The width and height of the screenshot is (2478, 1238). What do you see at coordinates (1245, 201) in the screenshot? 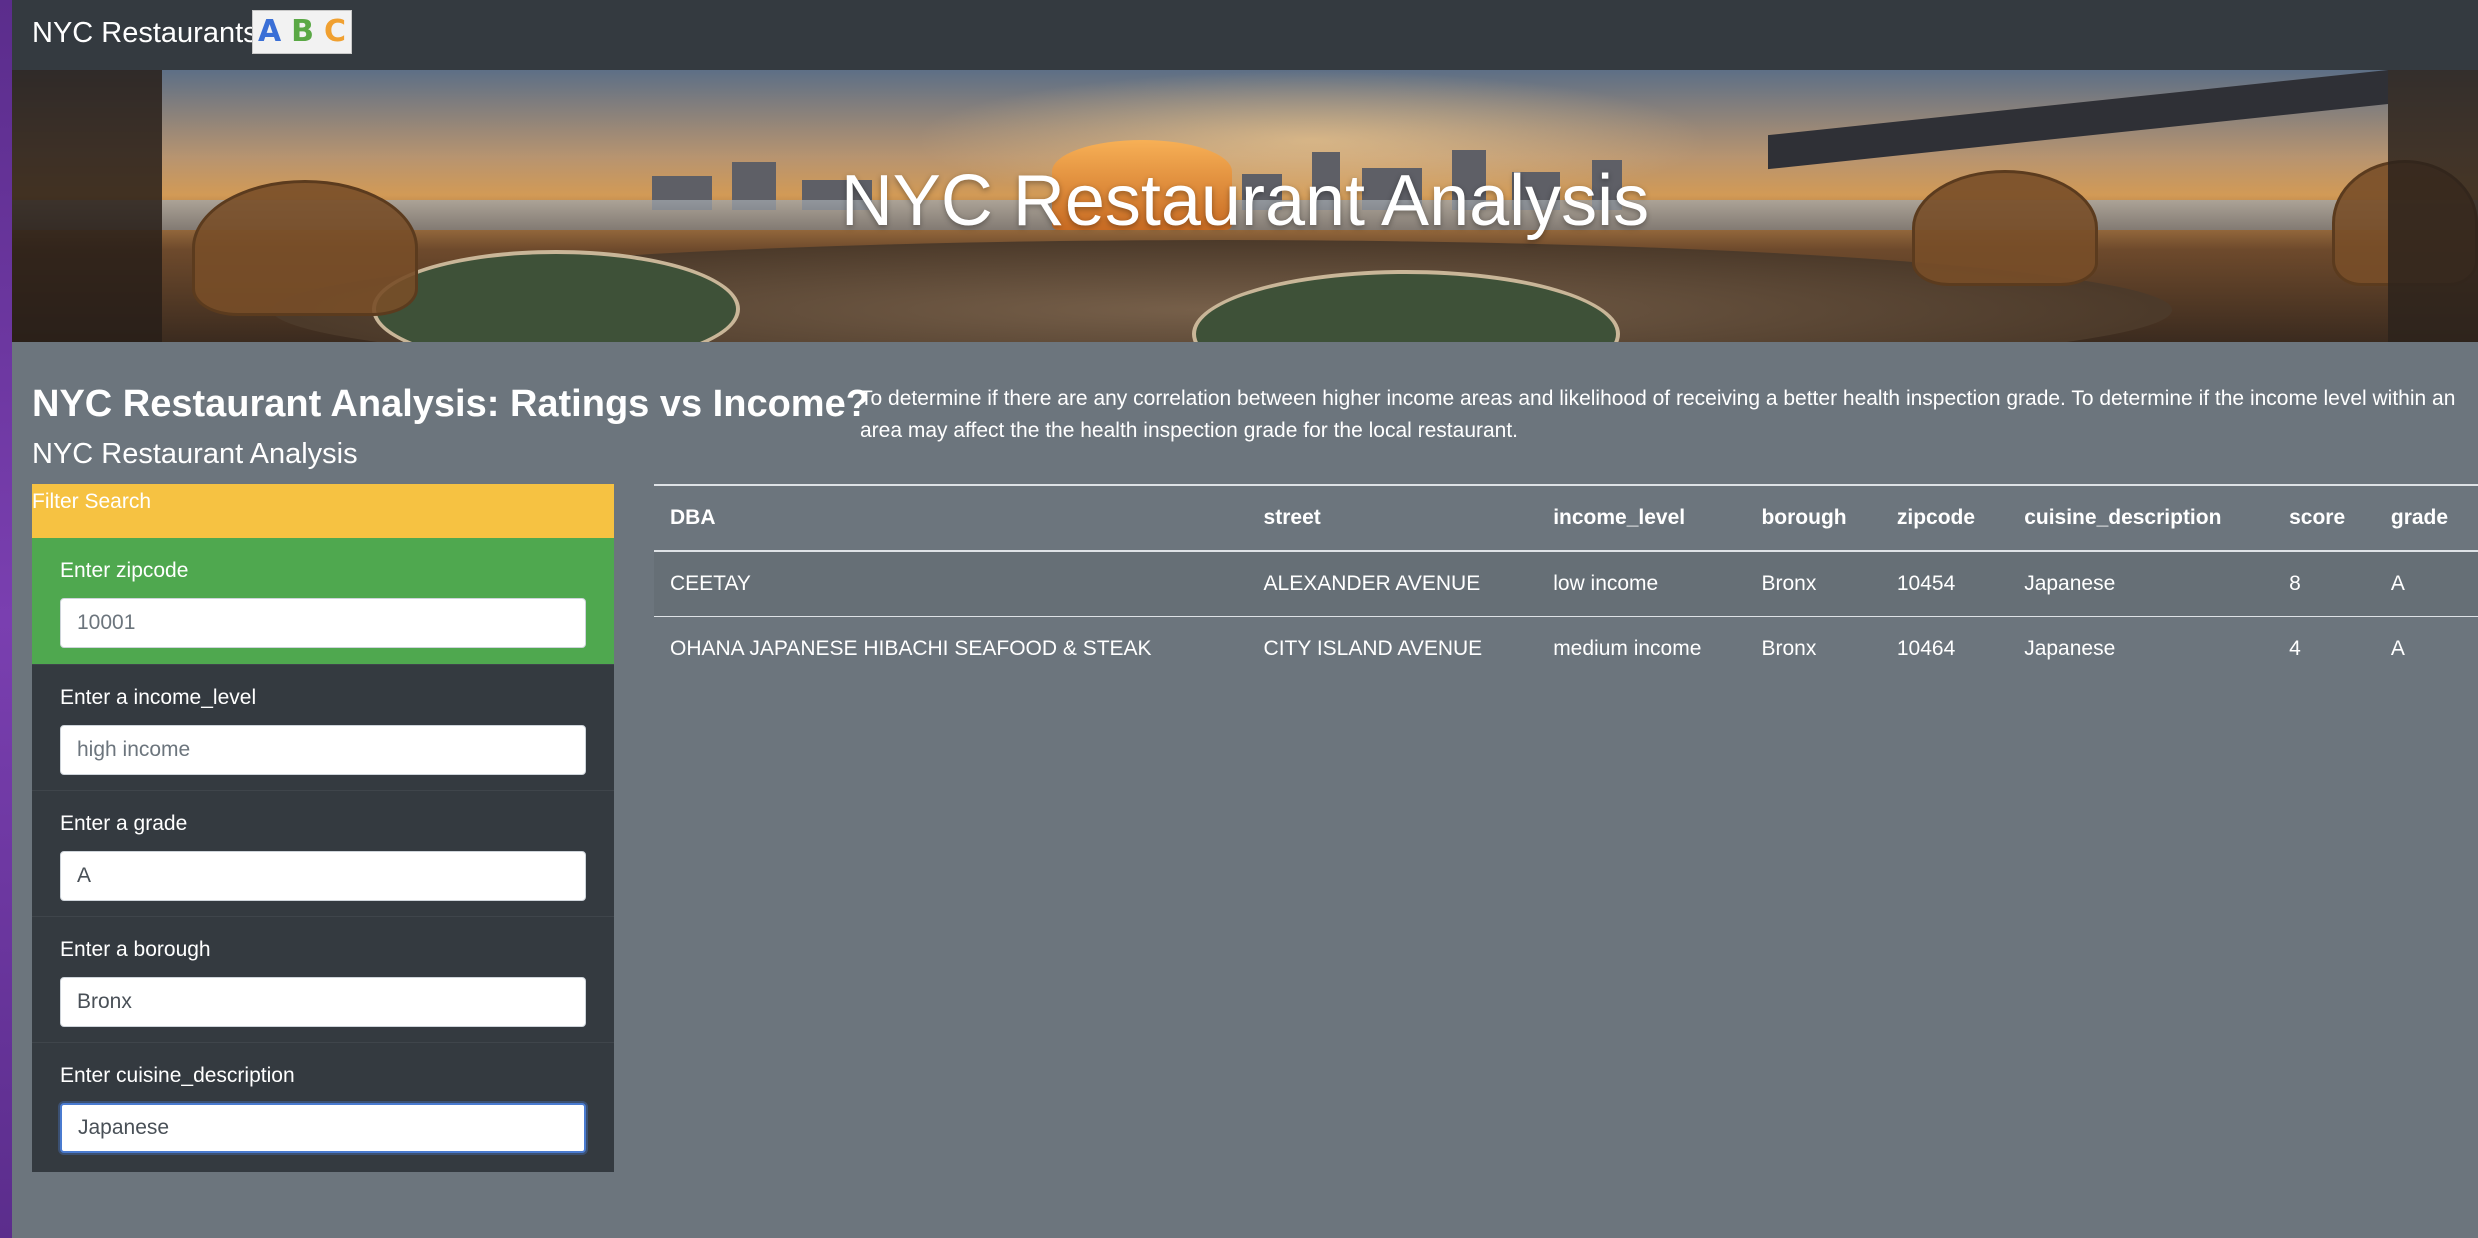
I see `hero-title: NYC Restaurant Analysis` at bounding box center [1245, 201].